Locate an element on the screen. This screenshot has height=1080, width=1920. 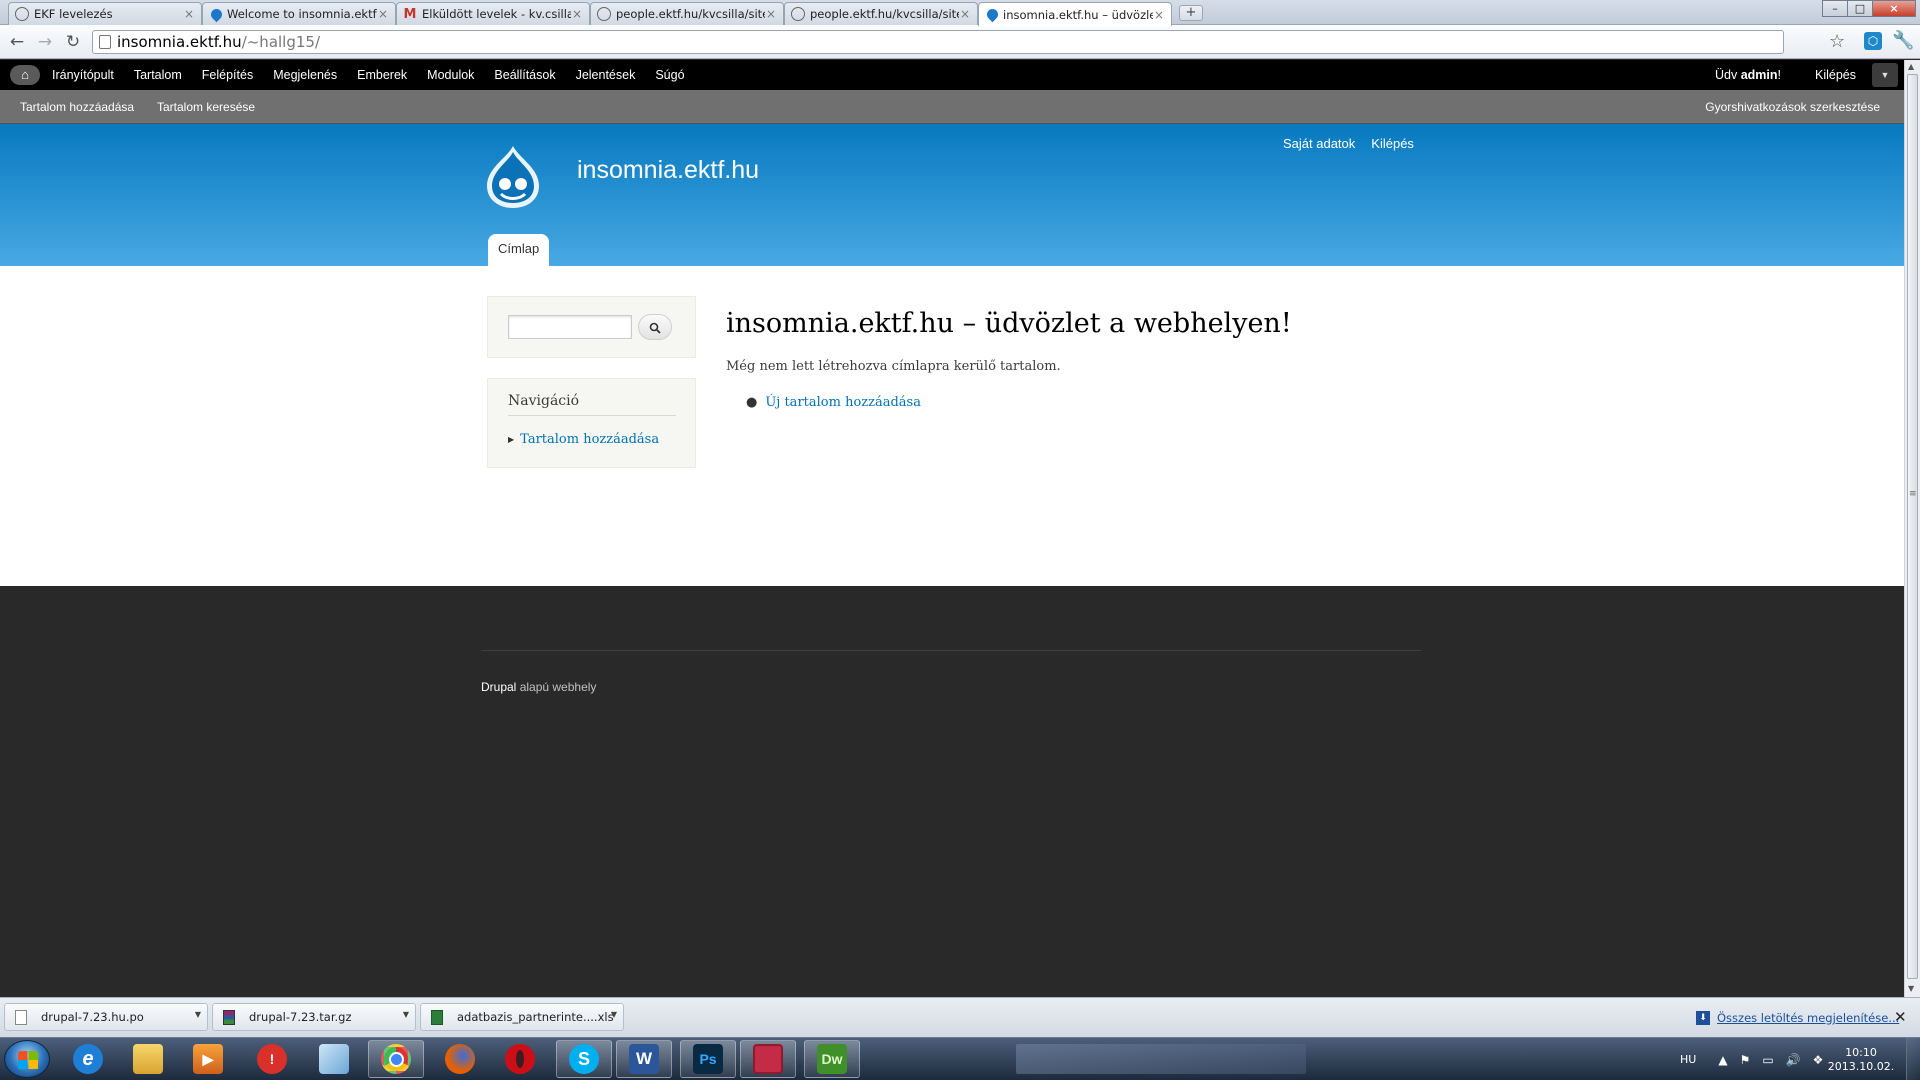
folder-icon is located at coordinates (148, 1059).